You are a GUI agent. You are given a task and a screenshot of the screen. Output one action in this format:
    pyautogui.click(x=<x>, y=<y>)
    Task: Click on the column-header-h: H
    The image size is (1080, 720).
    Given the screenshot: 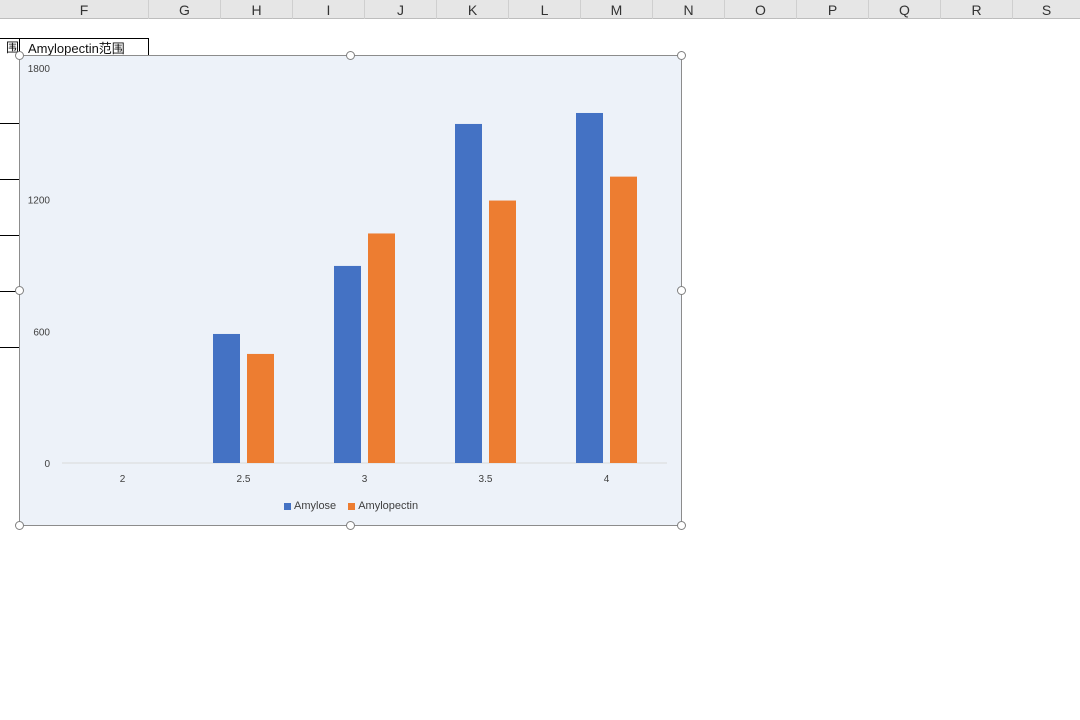 What is the action you would take?
    pyautogui.click(x=257, y=9)
    